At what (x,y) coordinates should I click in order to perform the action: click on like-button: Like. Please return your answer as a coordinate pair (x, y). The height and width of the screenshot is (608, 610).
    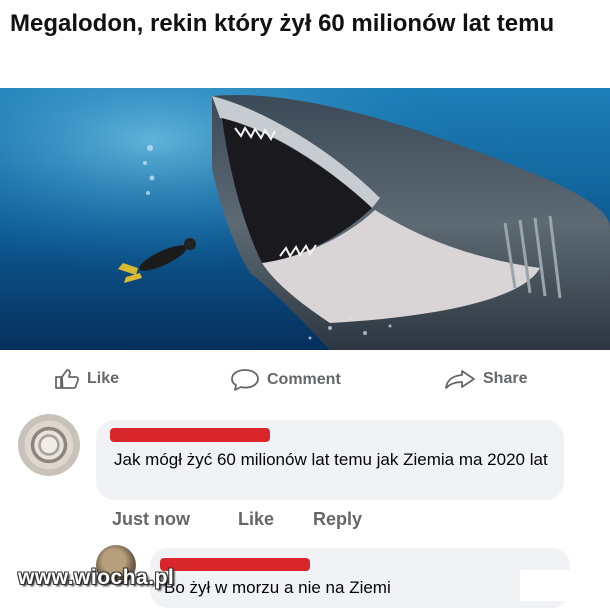
    Looking at the image, I should click on (86, 379).